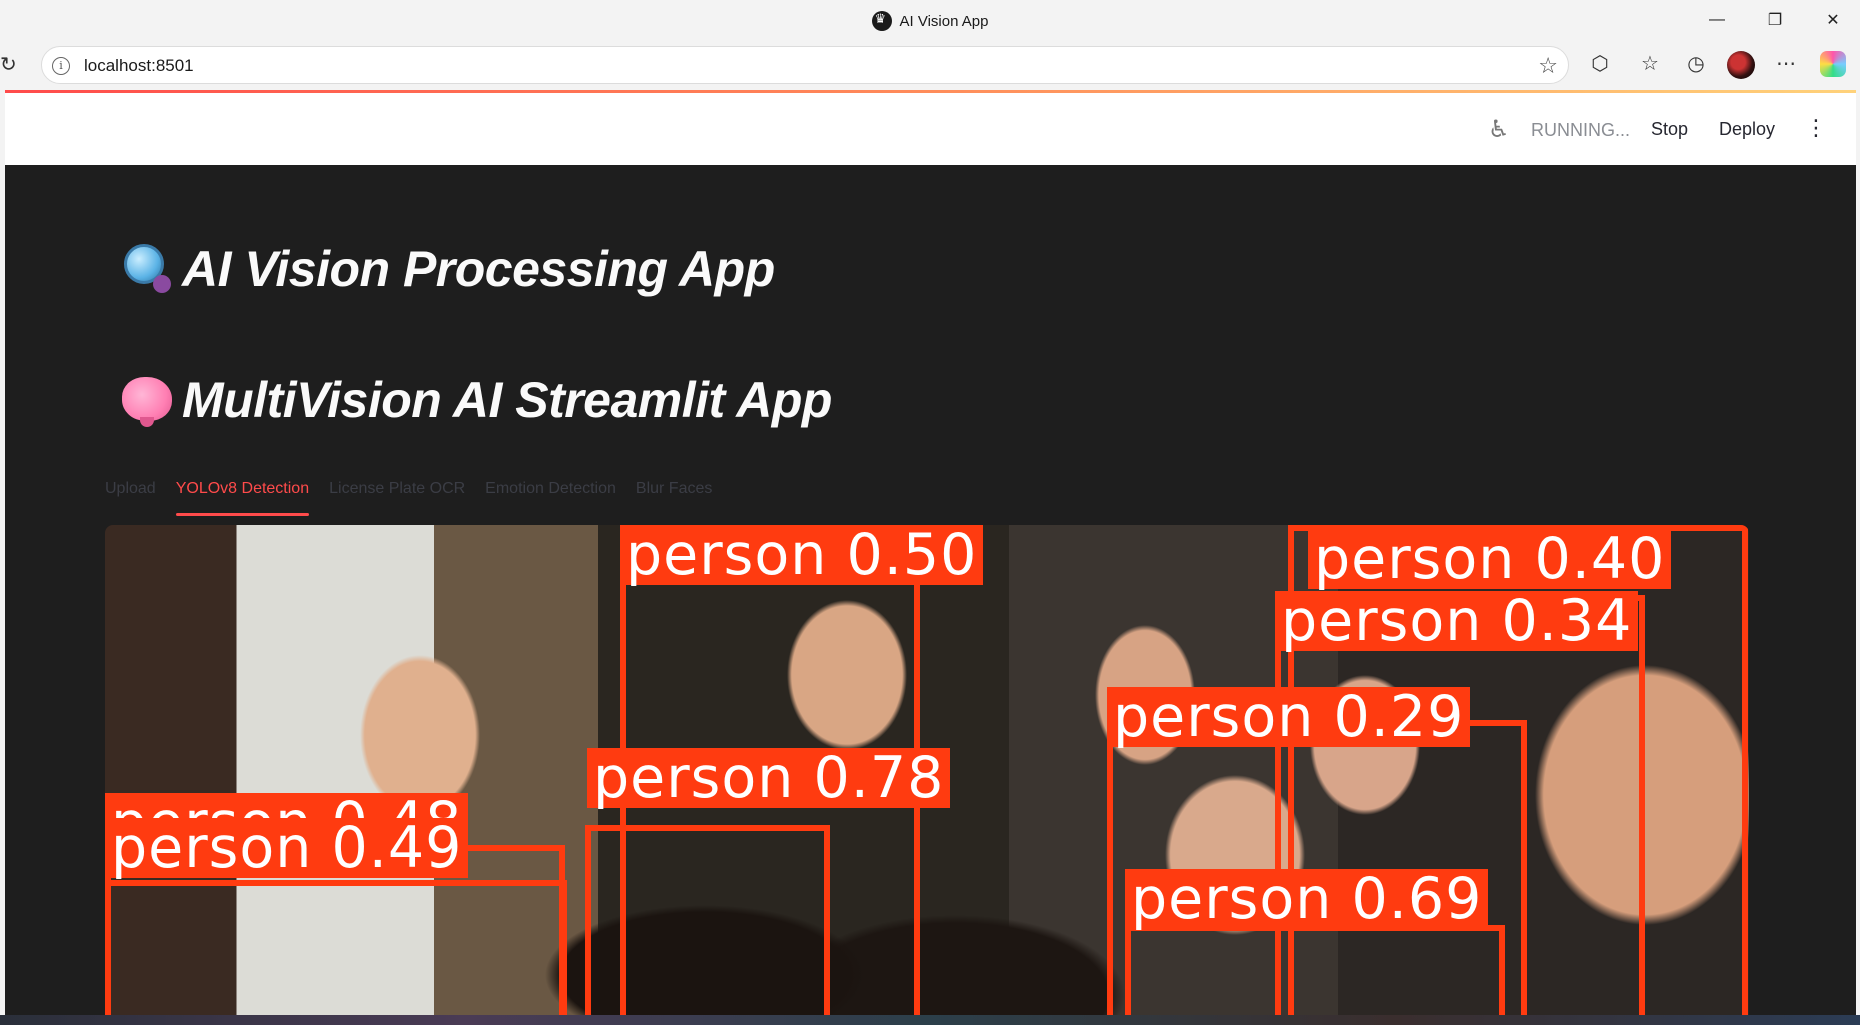  Describe the element at coordinates (550, 490) in the screenshot. I see `tab-emotion-detection: Emotion Detection` at that location.